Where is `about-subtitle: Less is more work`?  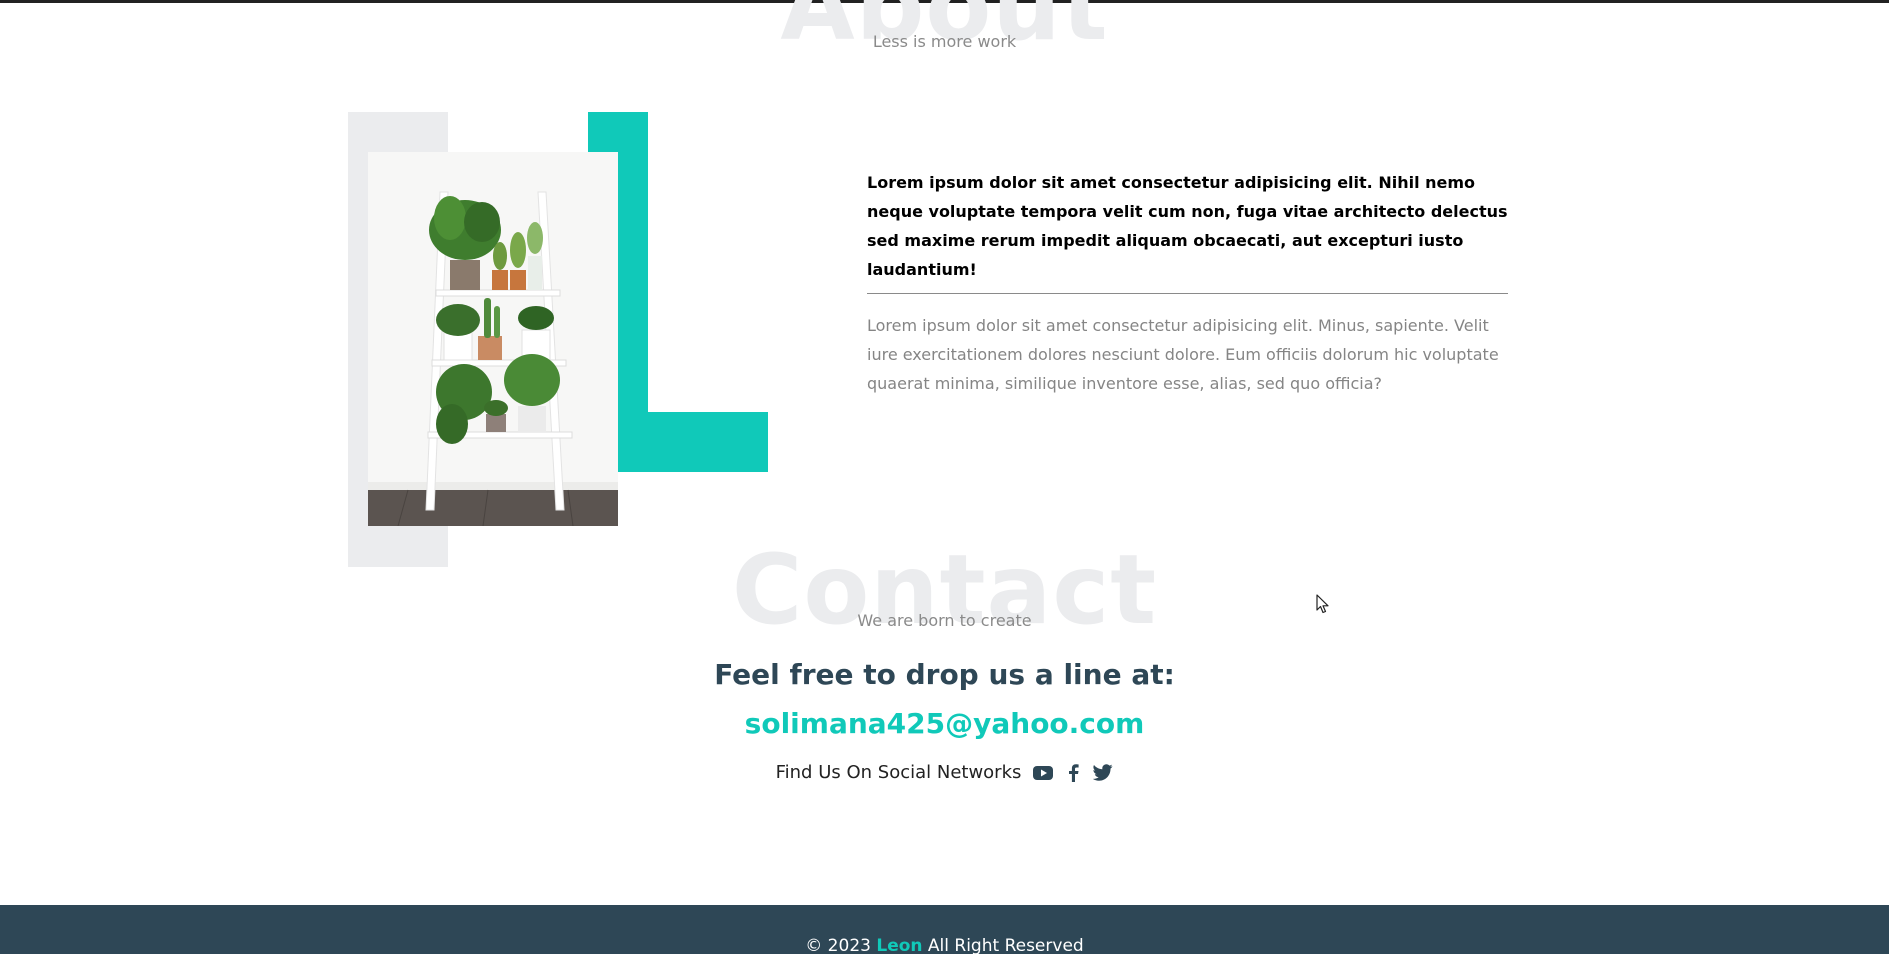
about-subtitle: Less is more work is located at coordinates (944, 41).